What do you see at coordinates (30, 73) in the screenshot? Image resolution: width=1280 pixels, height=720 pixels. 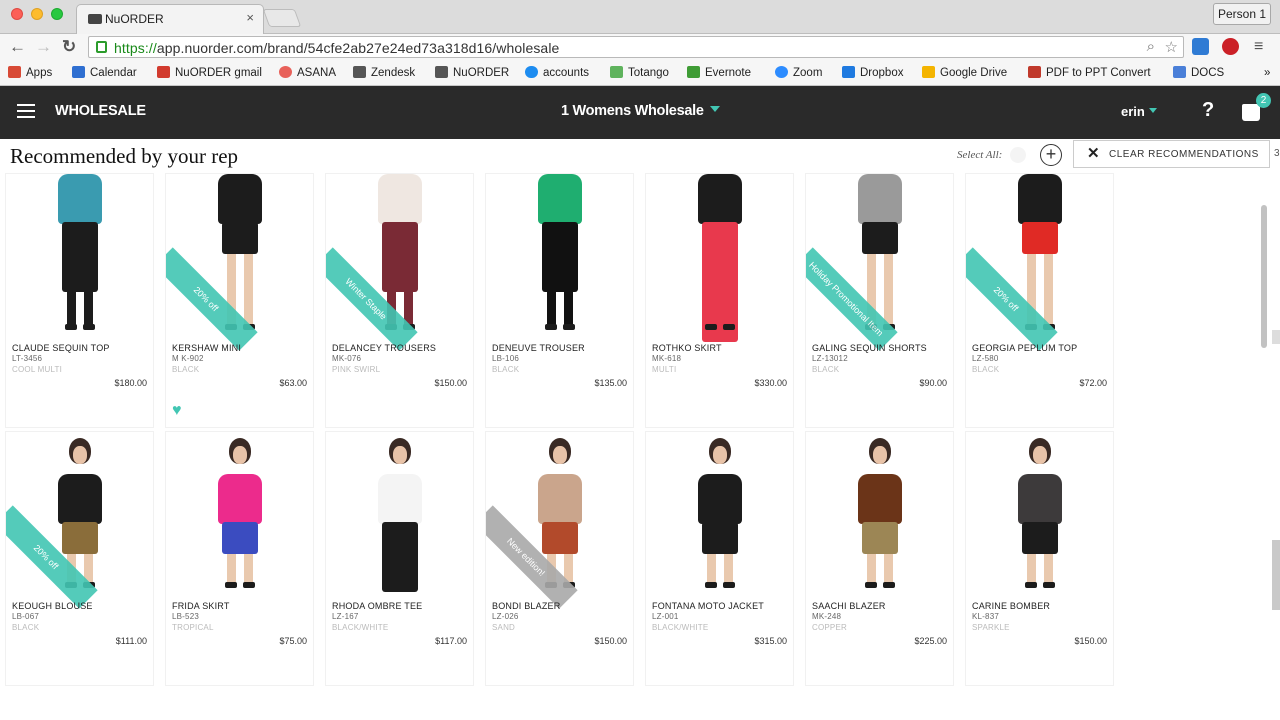 I see `bookmark-apps: Apps` at bounding box center [30, 73].